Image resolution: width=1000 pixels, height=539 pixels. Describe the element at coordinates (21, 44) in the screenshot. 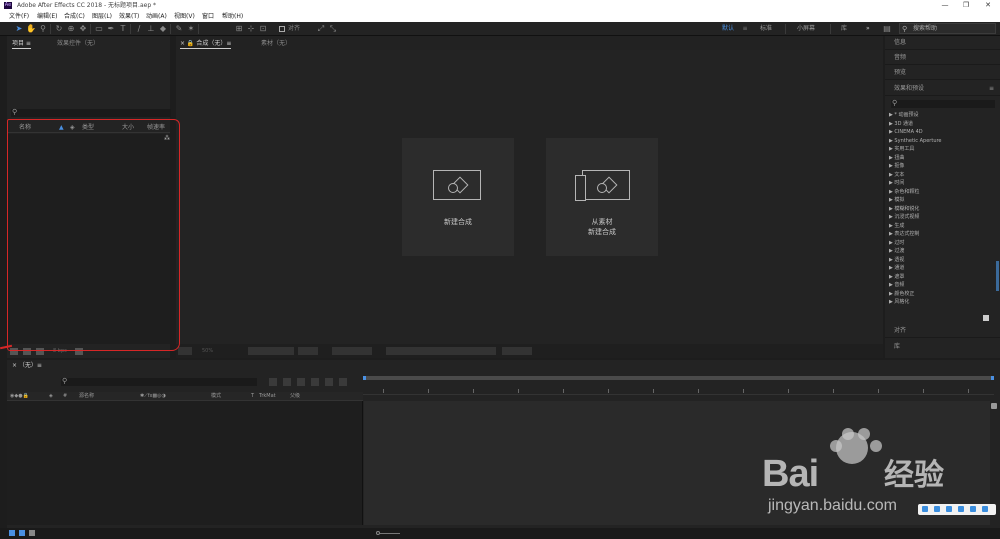

I see `tab-project: 项目 ≡` at that location.